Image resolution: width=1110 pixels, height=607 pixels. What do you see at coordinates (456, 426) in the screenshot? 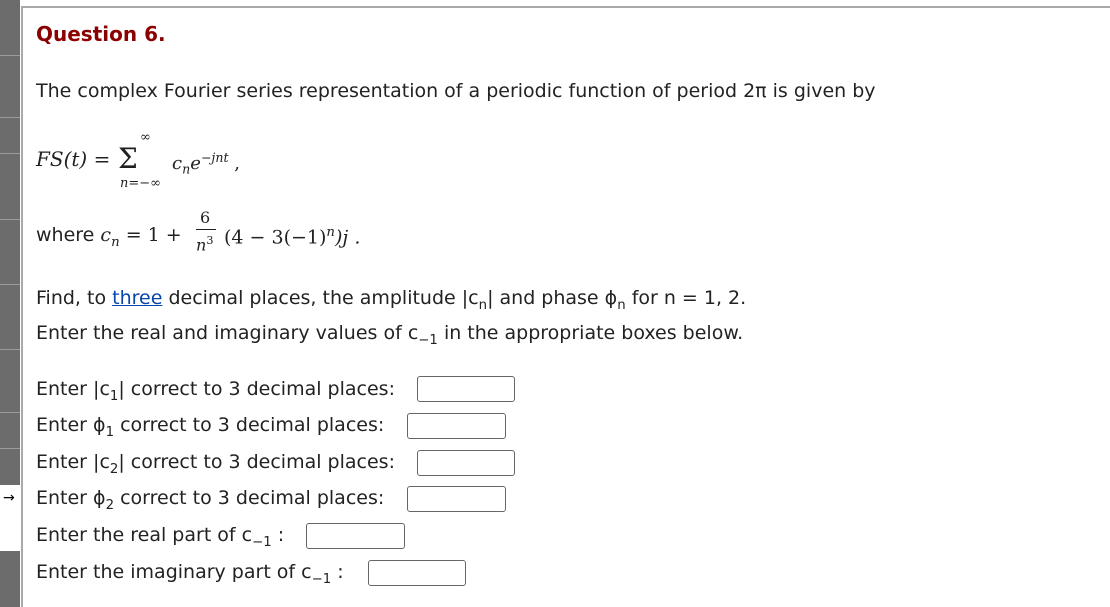
I see `phi1-input` at bounding box center [456, 426].